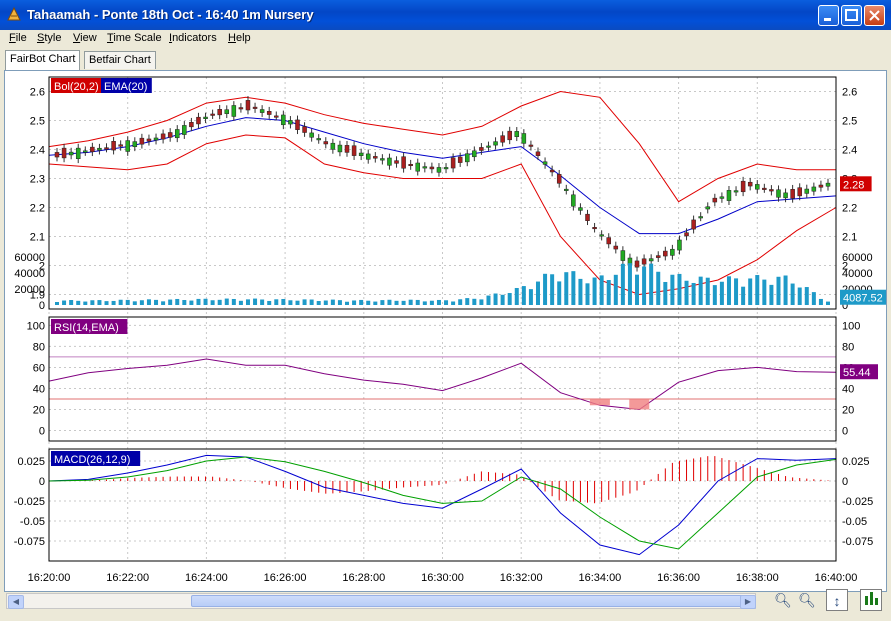 This screenshot has height=621, width=891. What do you see at coordinates (29, 258) in the screenshot?
I see `volume-tick-label-left: 60000` at bounding box center [29, 258].